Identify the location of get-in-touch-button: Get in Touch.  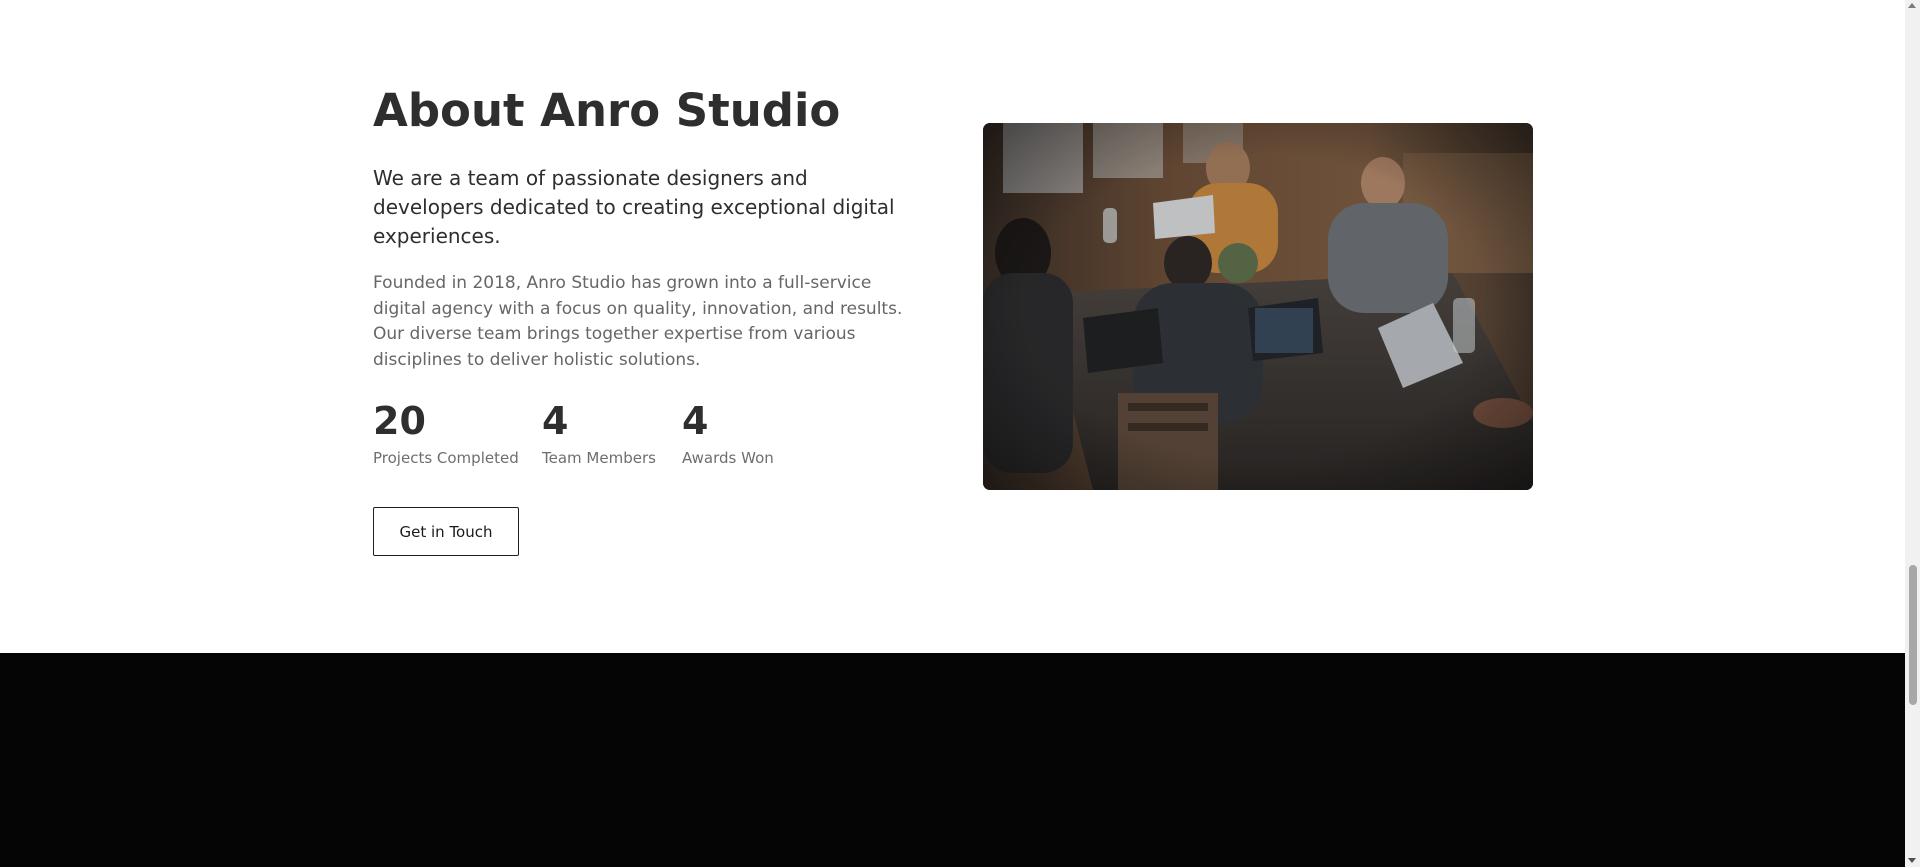
(446, 531).